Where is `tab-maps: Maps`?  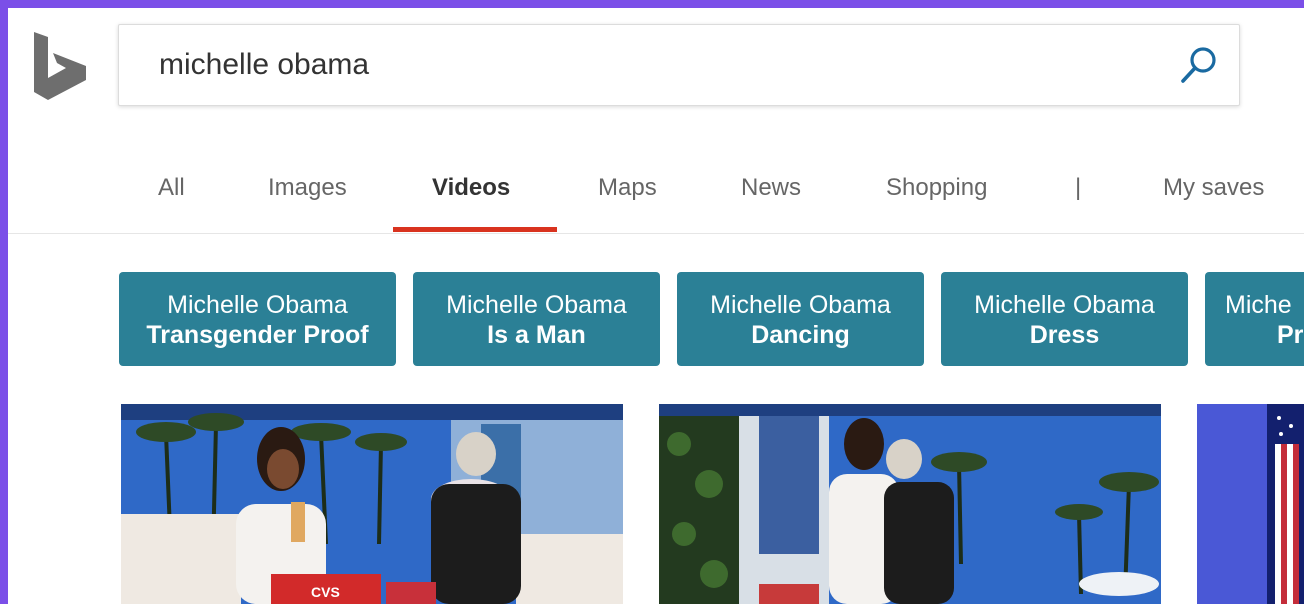
tab-maps: Maps is located at coordinates (627, 188).